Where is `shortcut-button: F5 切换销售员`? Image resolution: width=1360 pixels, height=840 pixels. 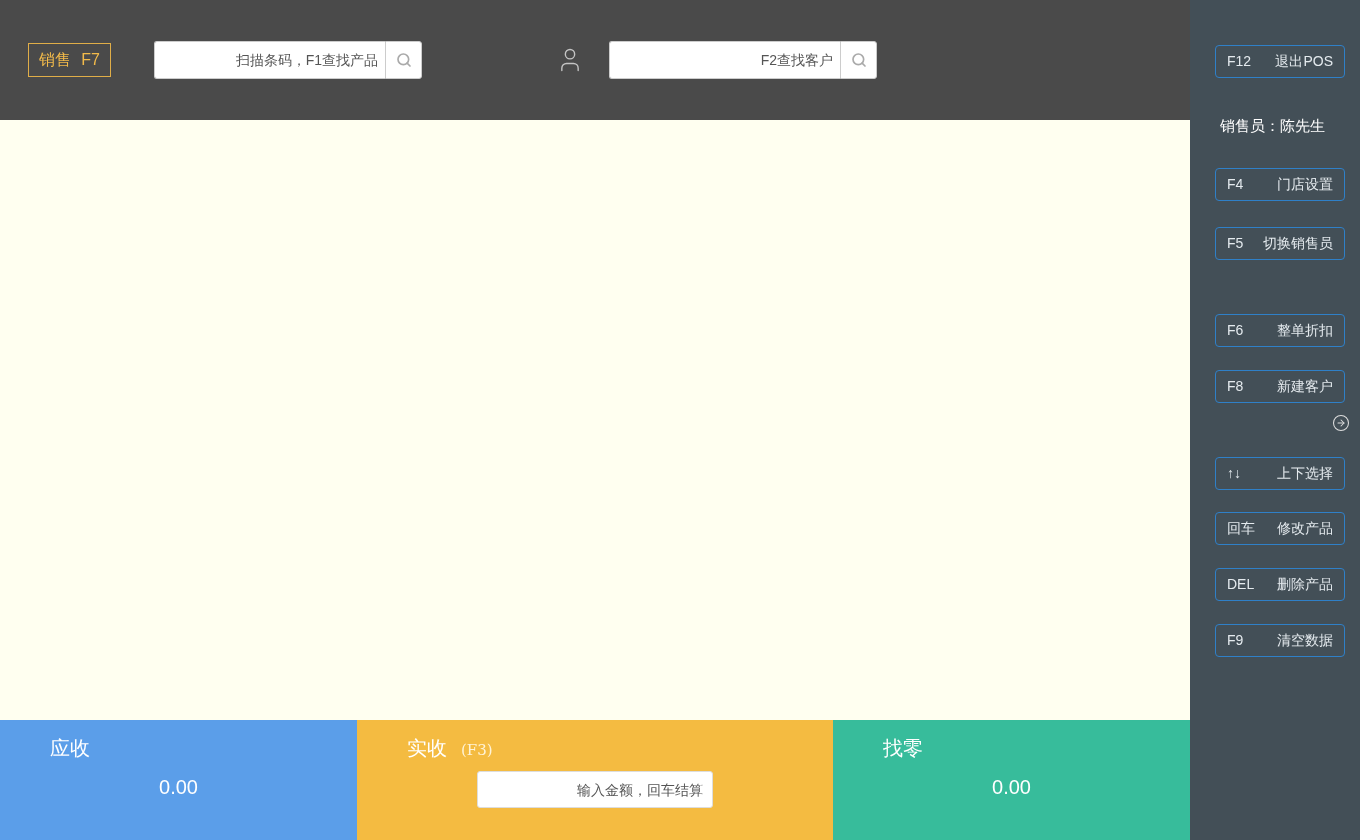 shortcut-button: F5 切换销售员 is located at coordinates (1280, 243).